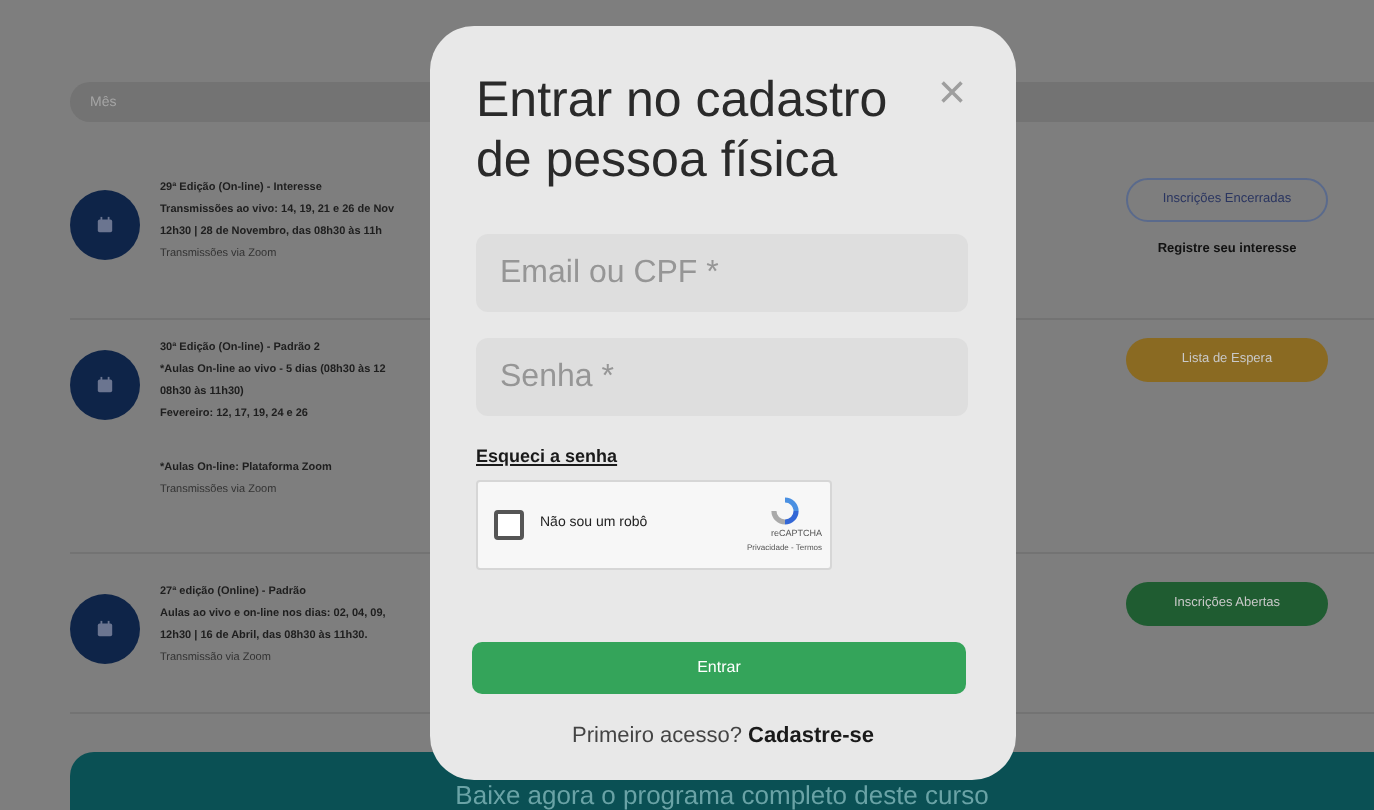 This screenshot has height=810, width=1374. I want to click on modal-title: Entrar no cadastro de pessoa física, so click(683, 130).